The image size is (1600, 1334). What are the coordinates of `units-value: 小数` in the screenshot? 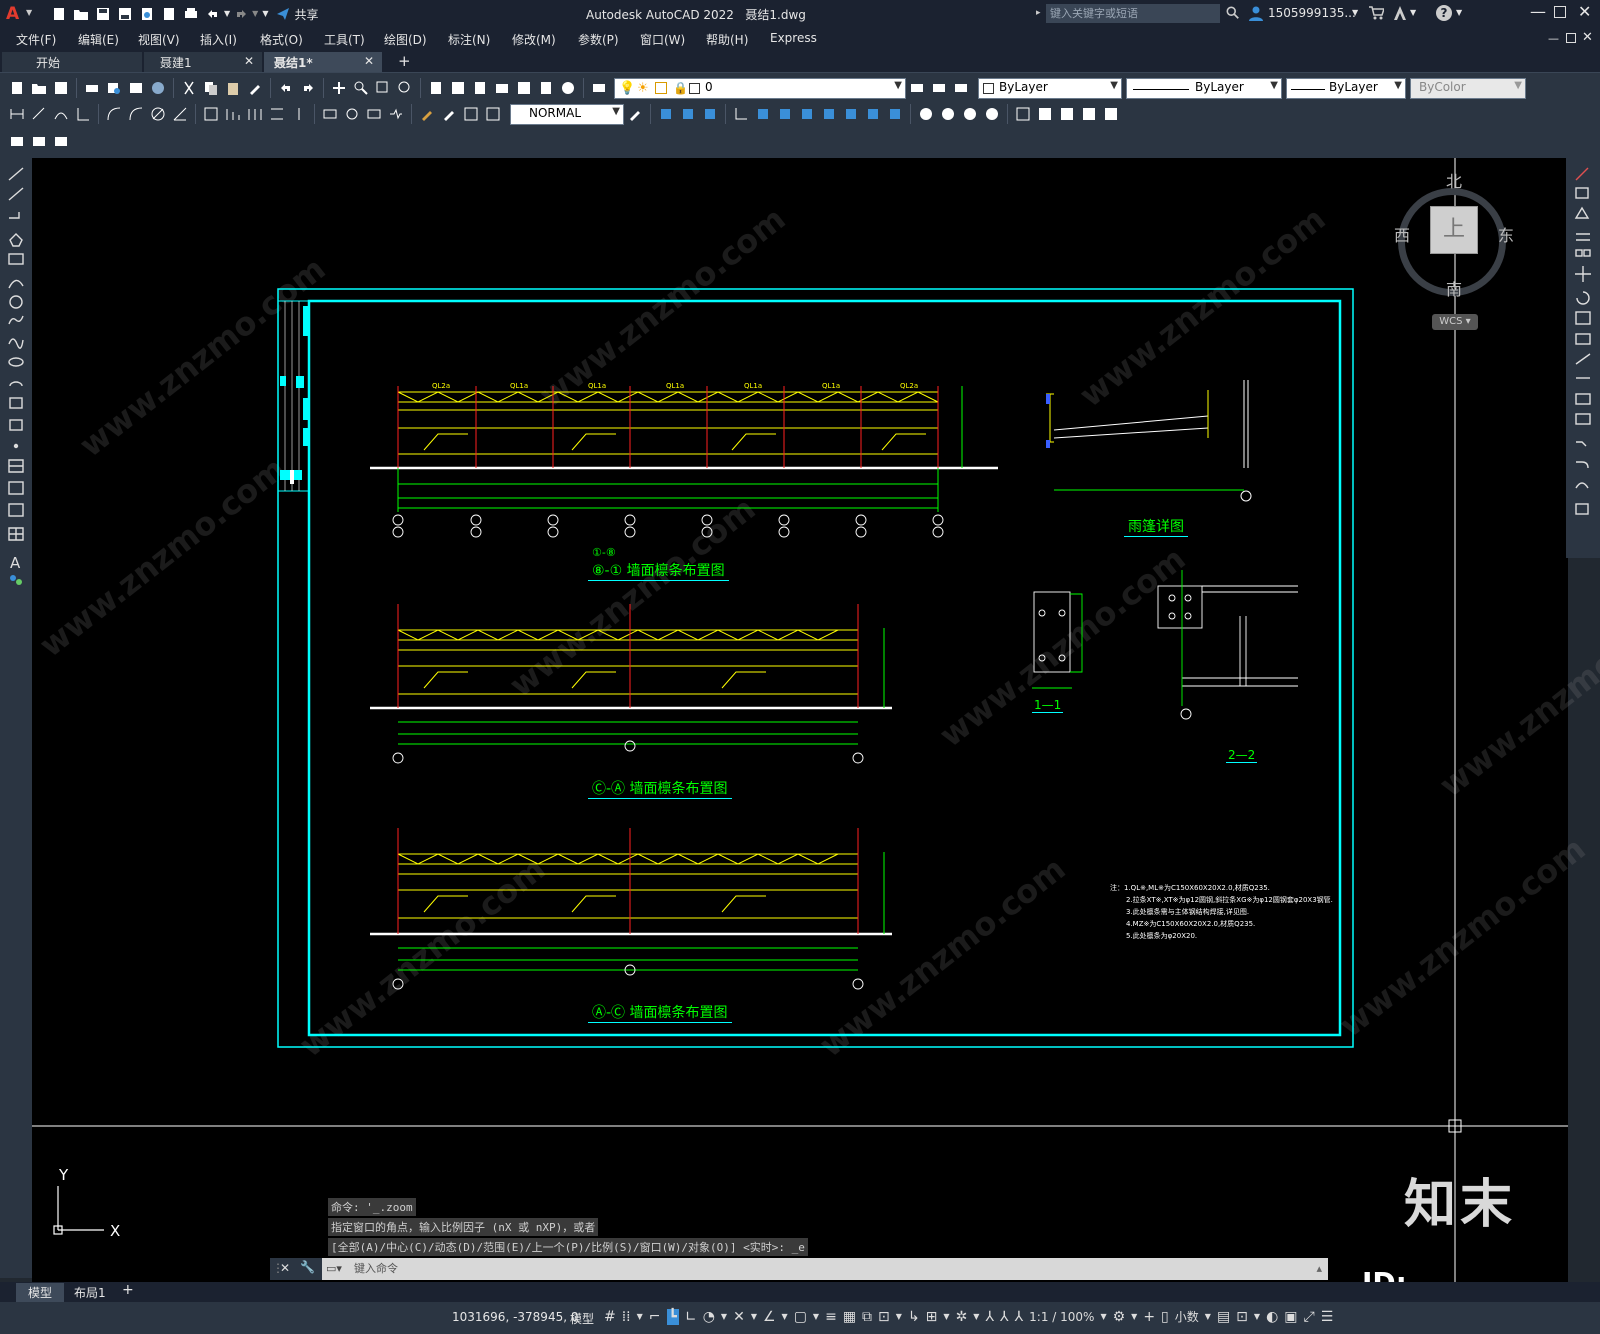 It's located at (1187, 1316).